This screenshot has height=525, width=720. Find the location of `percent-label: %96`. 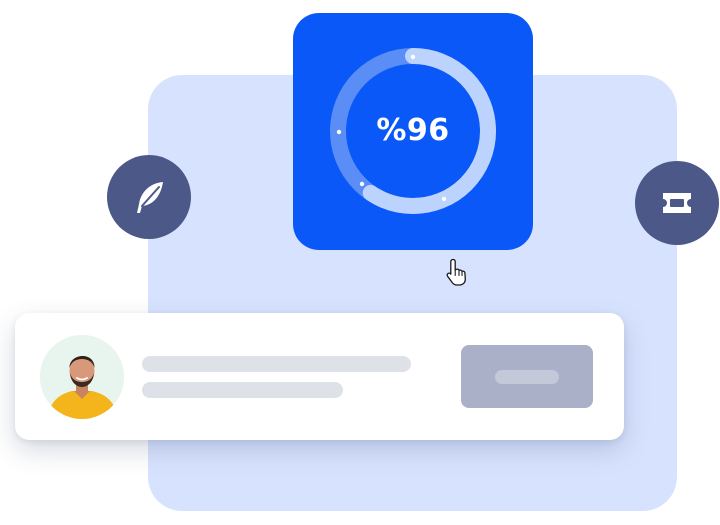

percent-label: %96 is located at coordinates (413, 130).